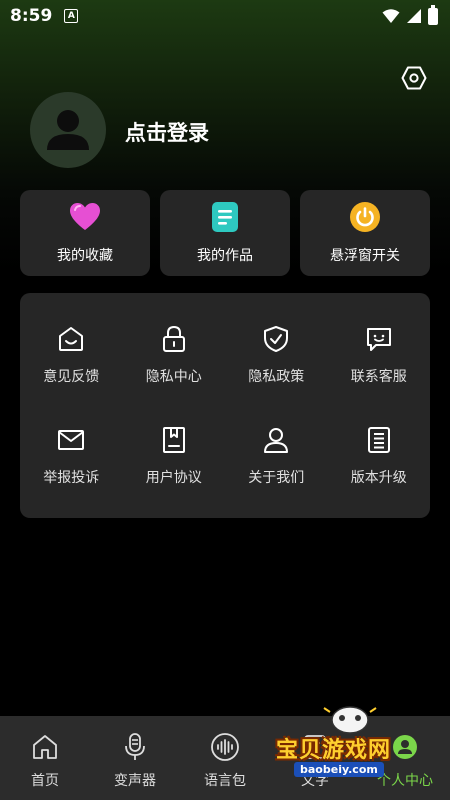  What do you see at coordinates (71, 440) in the screenshot?
I see `mail-icon` at bounding box center [71, 440].